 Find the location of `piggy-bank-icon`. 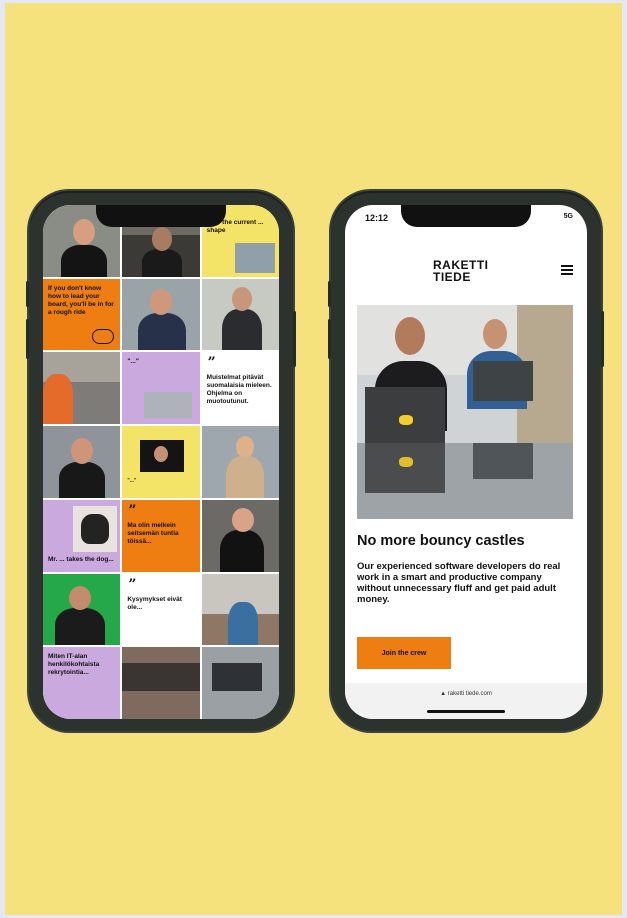

piggy-bank-icon is located at coordinates (103, 337).